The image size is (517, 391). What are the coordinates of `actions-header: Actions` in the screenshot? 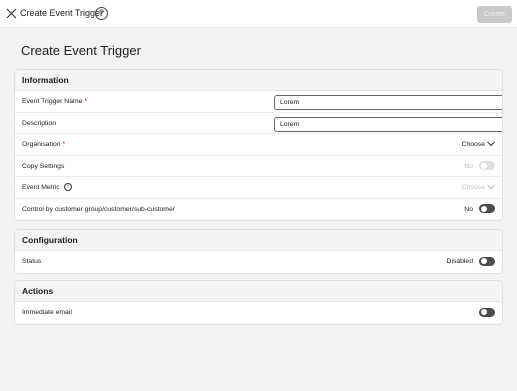 It's located at (258, 291).